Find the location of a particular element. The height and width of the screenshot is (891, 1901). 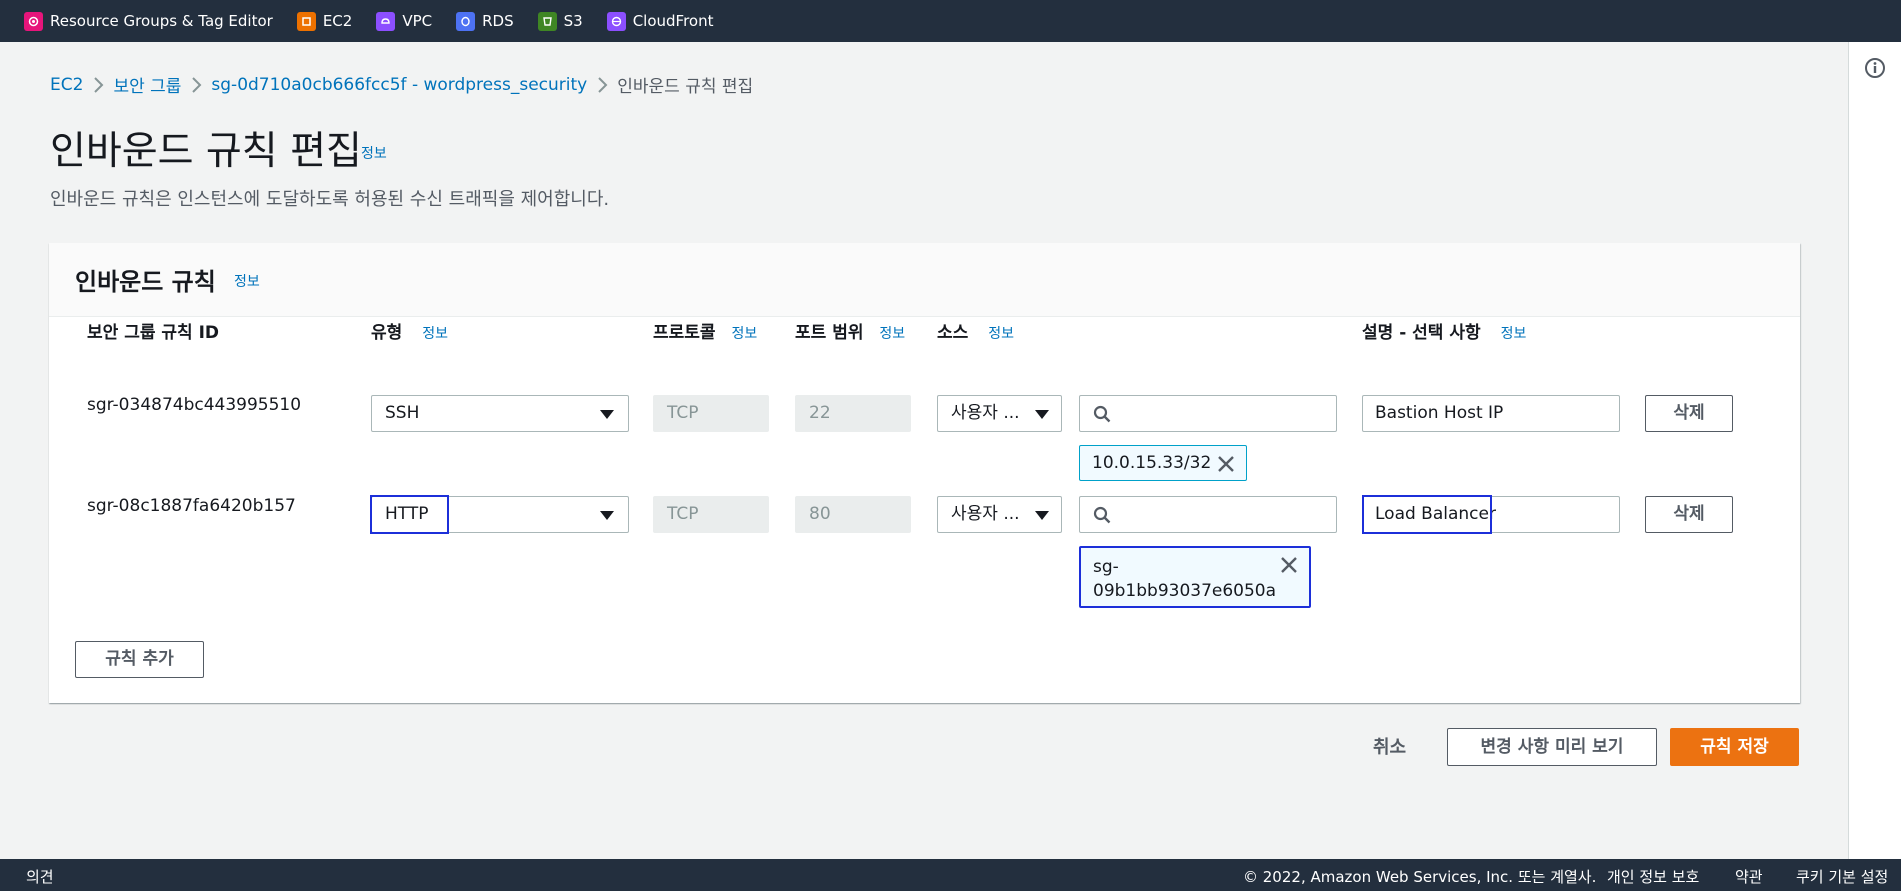

utility-rail is located at coordinates (1874, 450).